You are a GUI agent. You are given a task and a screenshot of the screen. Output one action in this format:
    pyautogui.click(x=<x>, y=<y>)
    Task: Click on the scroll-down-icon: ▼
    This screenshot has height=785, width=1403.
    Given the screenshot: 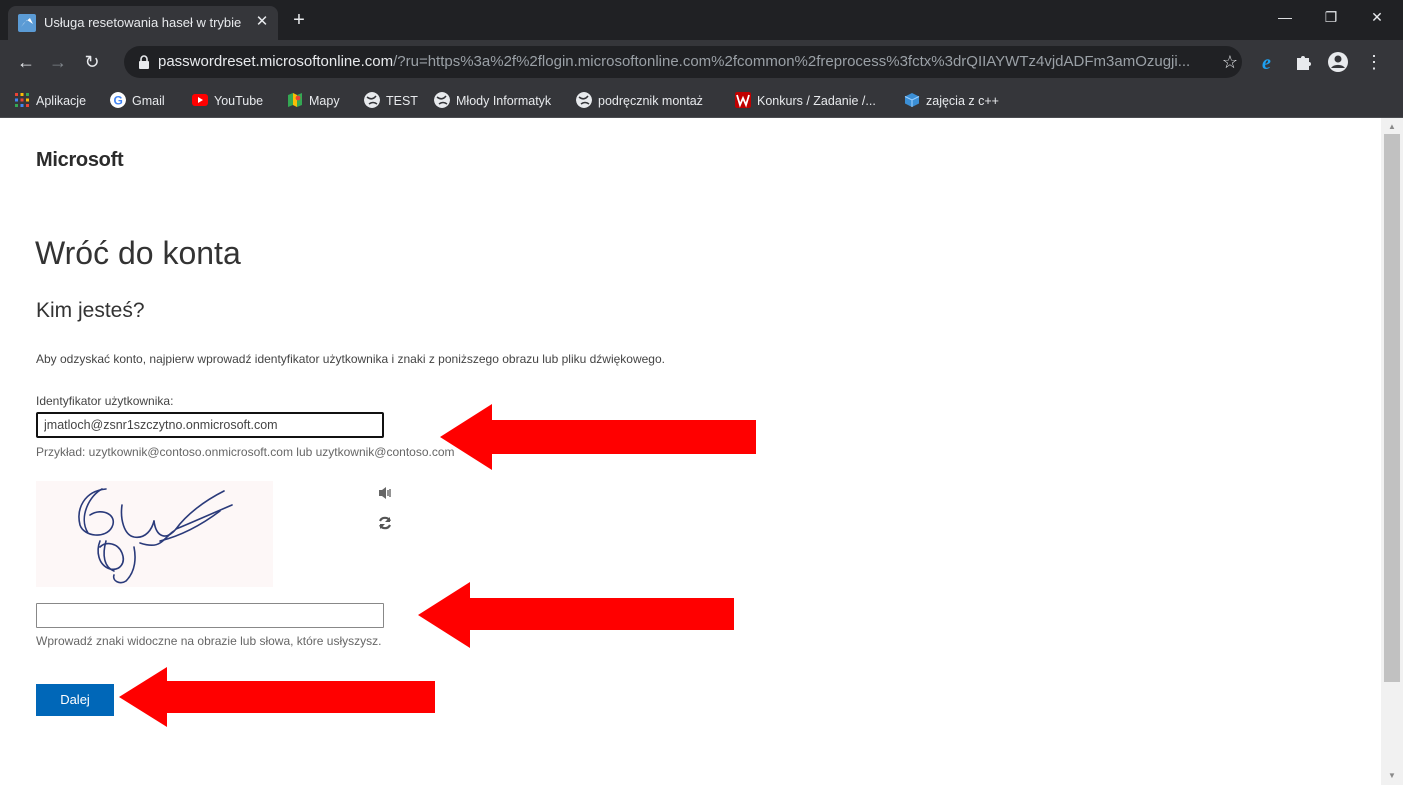 What is the action you would take?
    pyautogui.click(x=1392, y=776)
    